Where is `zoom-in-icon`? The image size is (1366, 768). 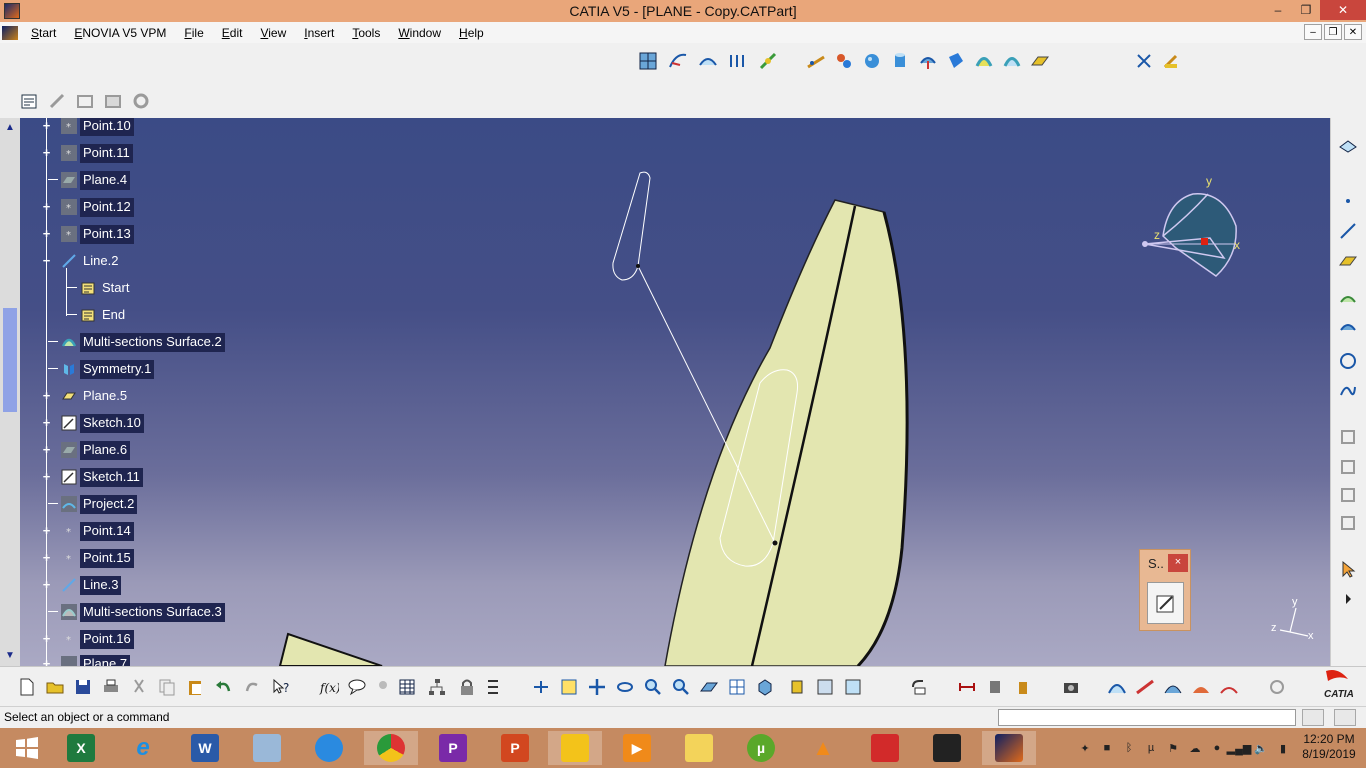 zoom-in-icon is located at coordinates (653, 687).